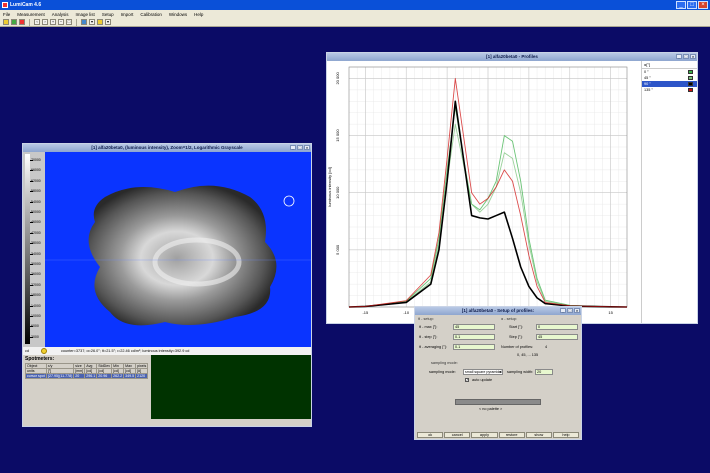 The height and width of the screenshot is (473, 710). I want to click on legend-item-label: 90 °, so click(647, 84).